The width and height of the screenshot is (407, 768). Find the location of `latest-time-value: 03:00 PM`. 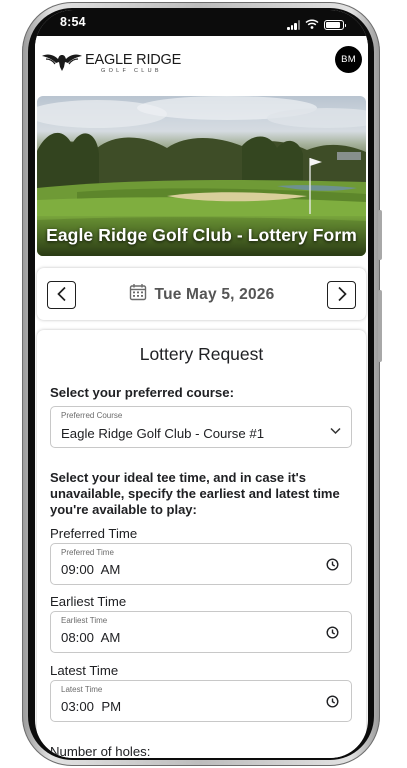

latest-time-value: 03:00 PM is located at coordinates (91, 706).